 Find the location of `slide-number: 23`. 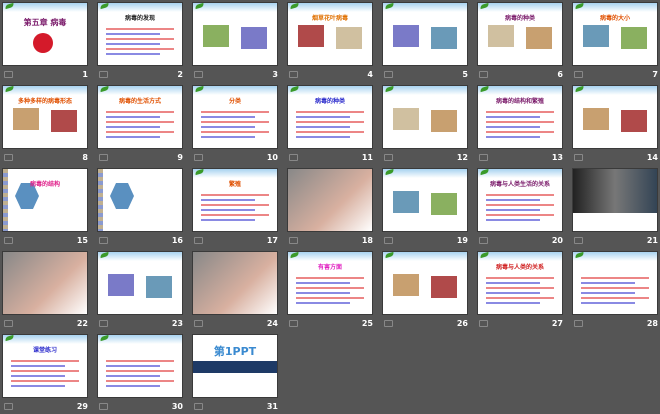

slide-number: 23 is located at coordinates (177, 323).